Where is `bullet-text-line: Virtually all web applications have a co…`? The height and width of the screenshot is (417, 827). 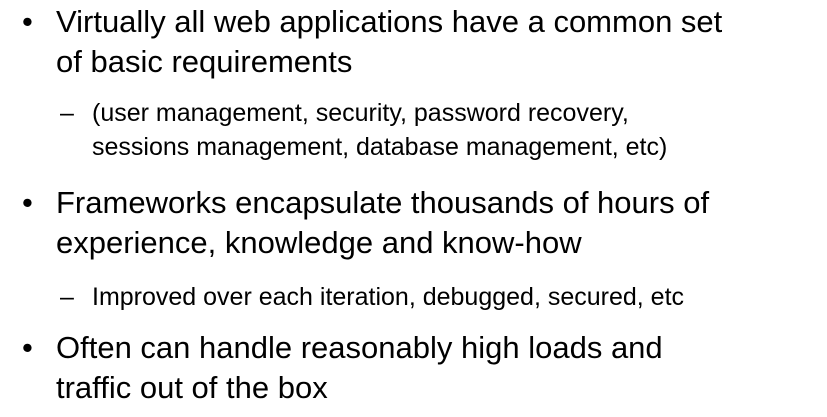
bullet-text-line: Virtually all web applications have a co… is located at coordinates (389, 21).